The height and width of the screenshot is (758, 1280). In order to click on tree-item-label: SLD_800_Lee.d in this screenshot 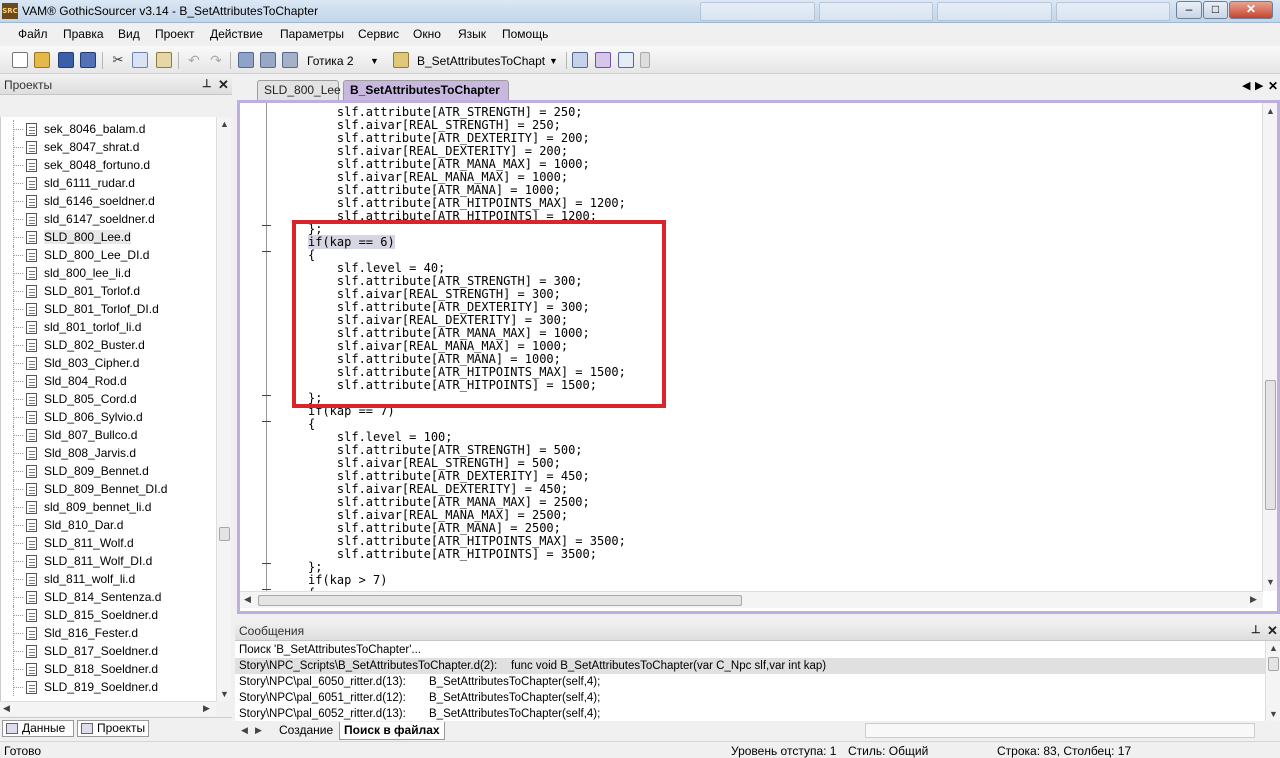, I will do `click(87, 237)`.